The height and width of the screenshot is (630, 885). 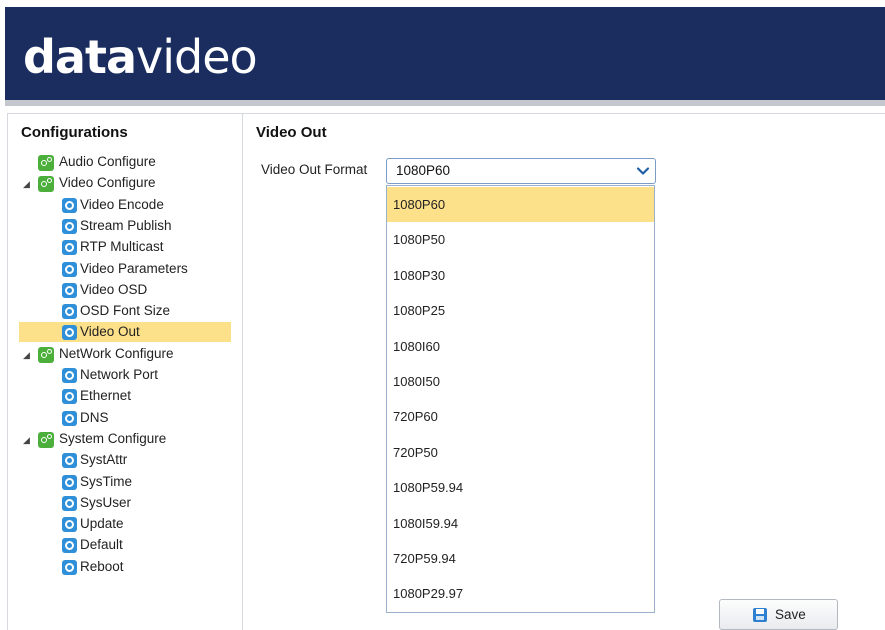 I want to click on header-divider, so click(x=445, y=103).